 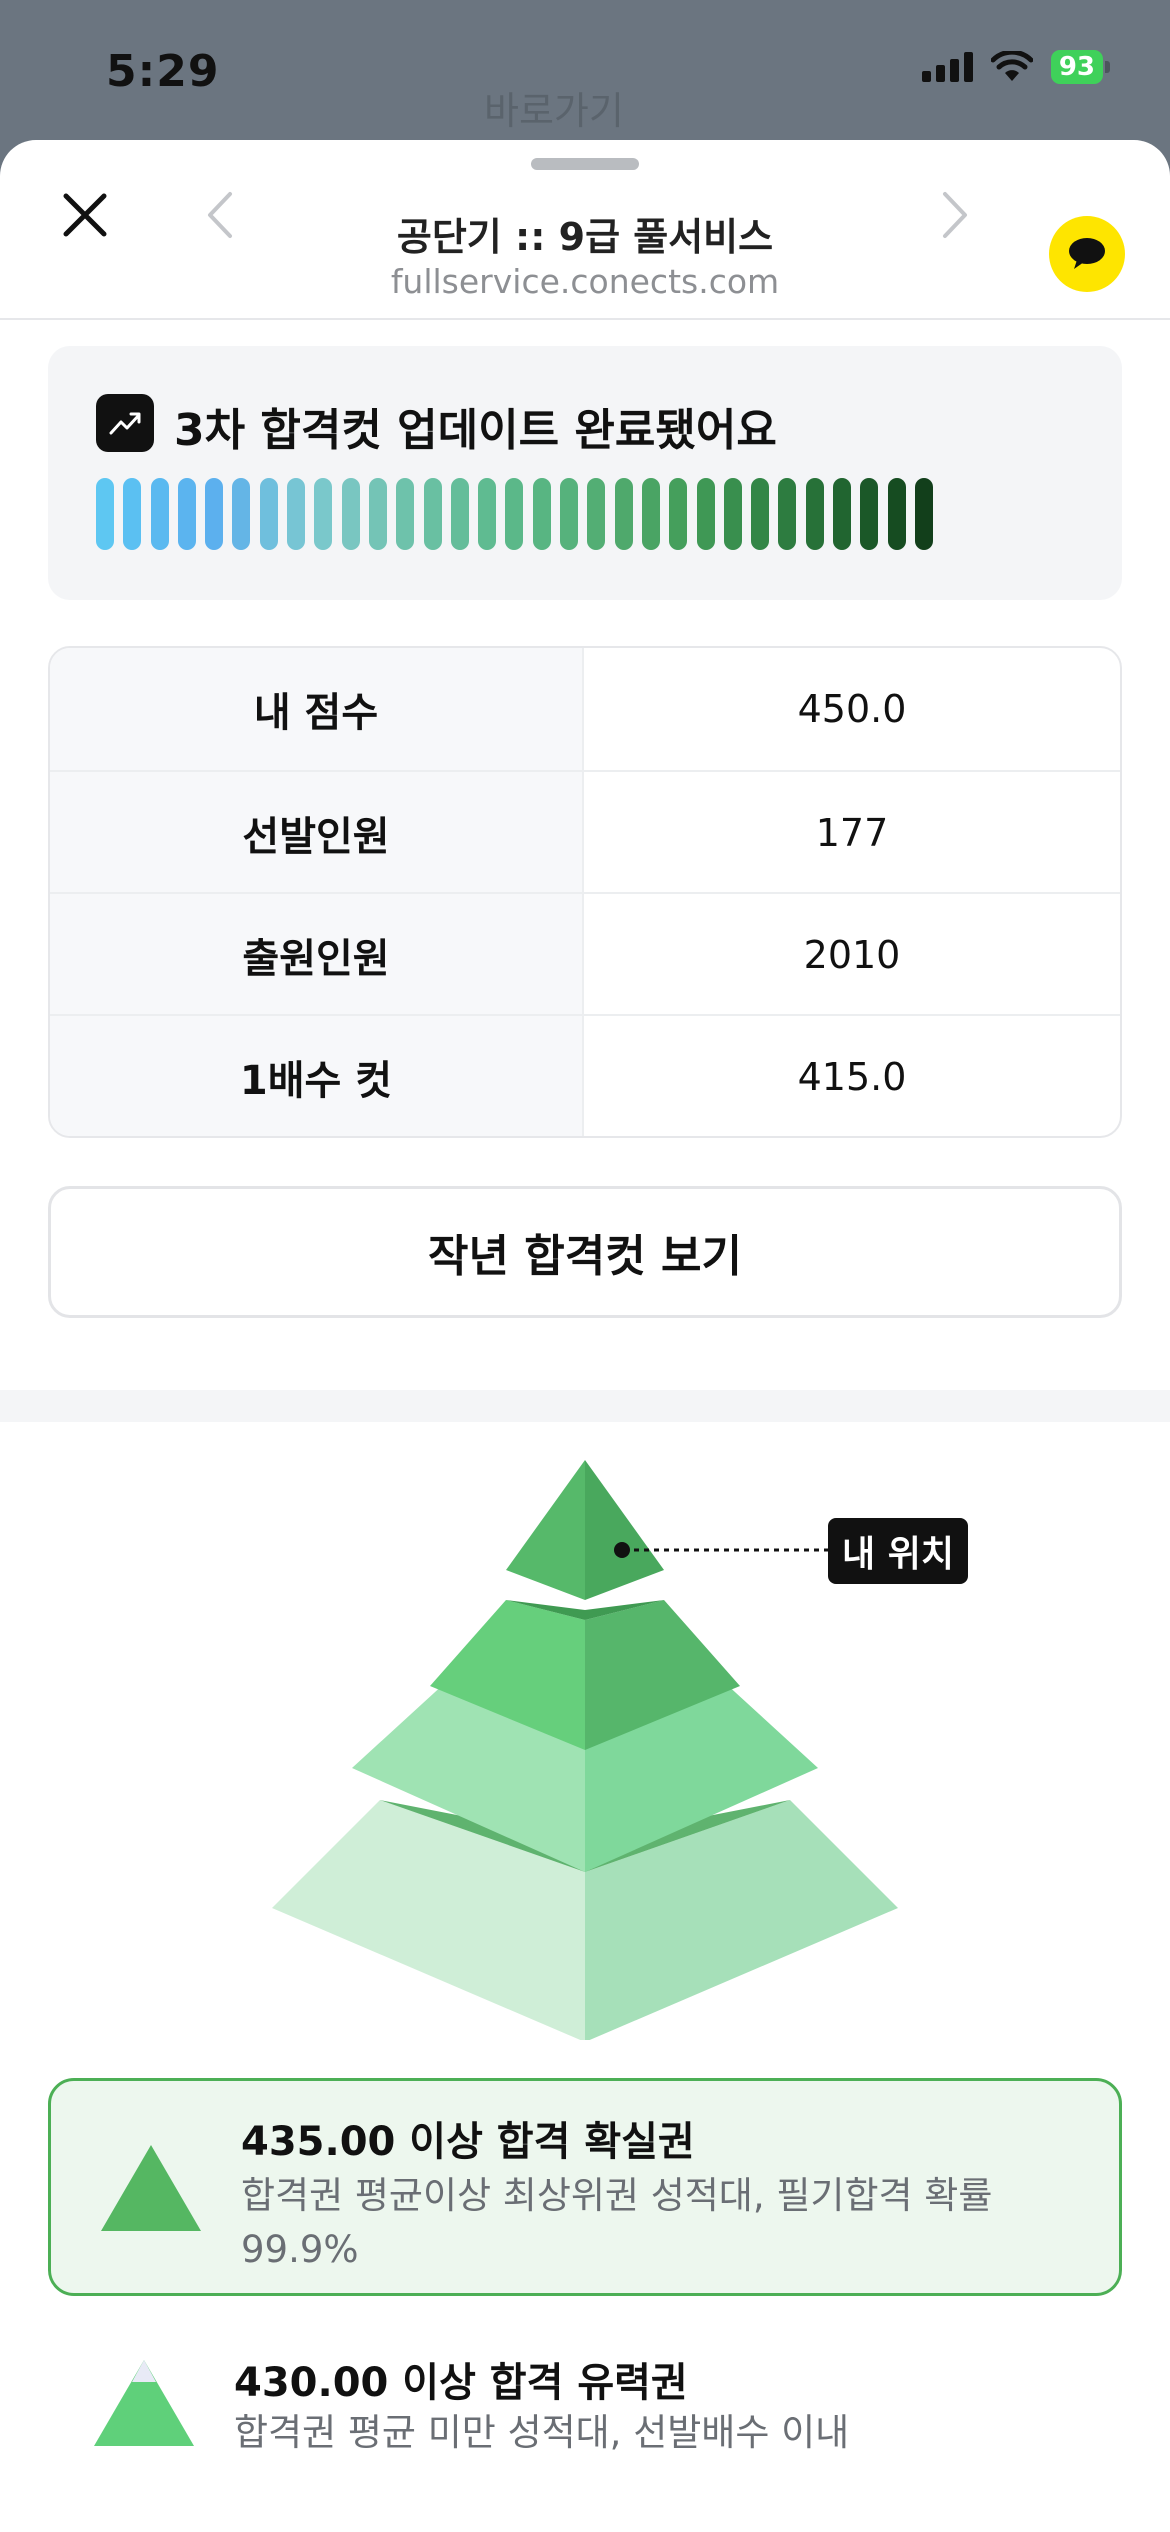 I want to click on stat-value: 2010, so click(x=852, y=955).